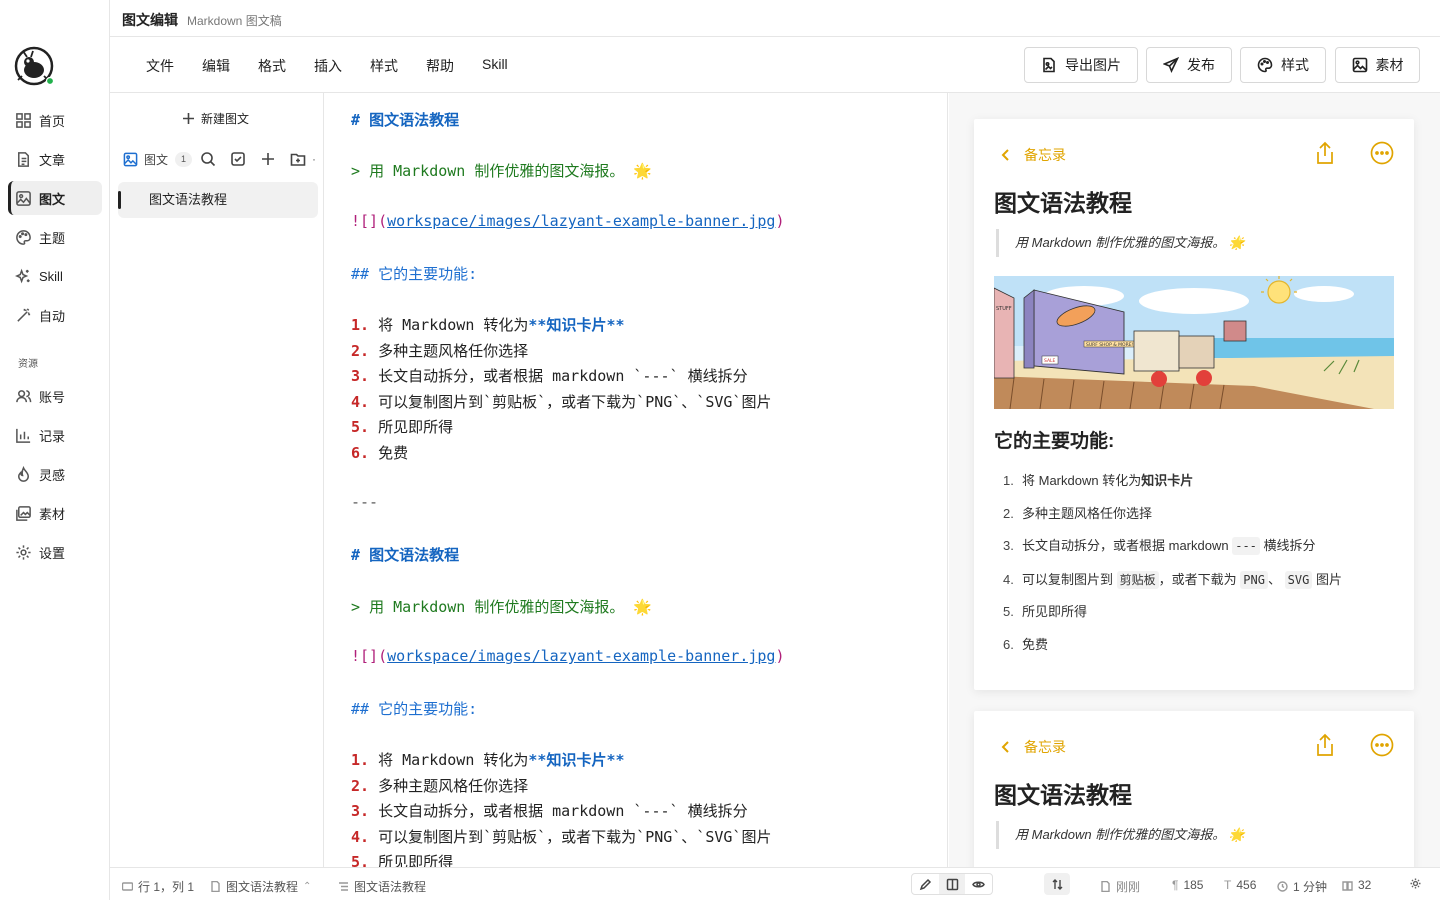 The image size is (1440, 900). What do you see at coordinates (55, 120) in the screenshot?
I see `nav-item-home: 首页` at bounding box center [55, 120].